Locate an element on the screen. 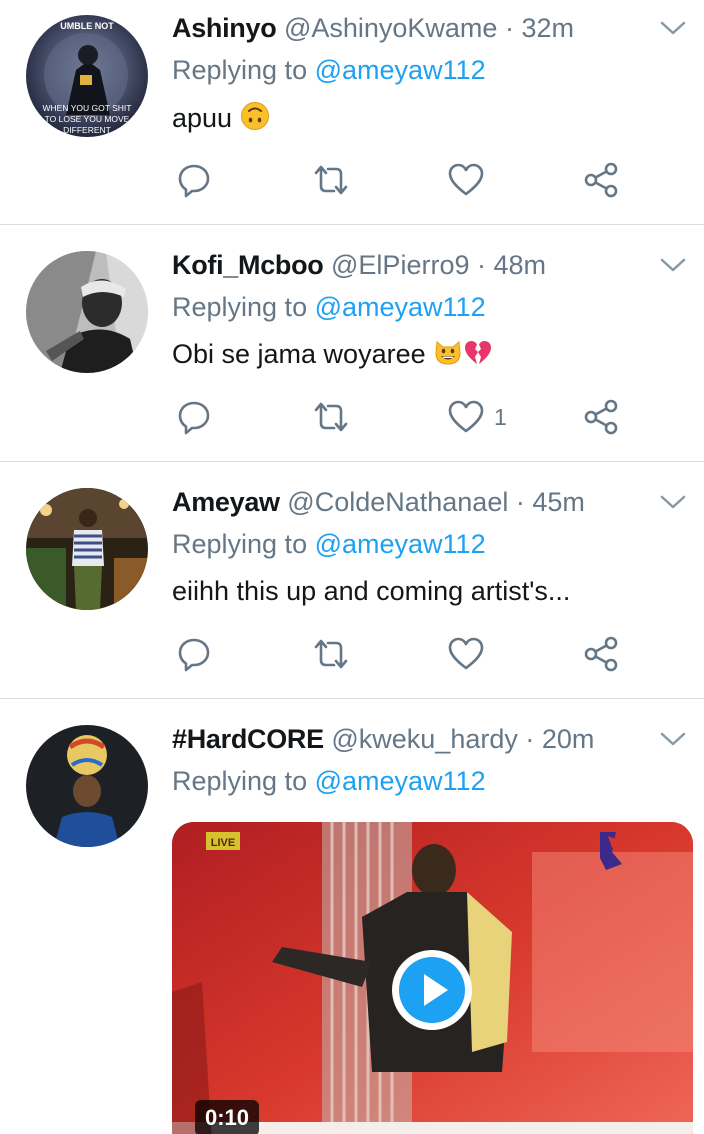  broken-heart-emoji is located at coordinates (478, 352).